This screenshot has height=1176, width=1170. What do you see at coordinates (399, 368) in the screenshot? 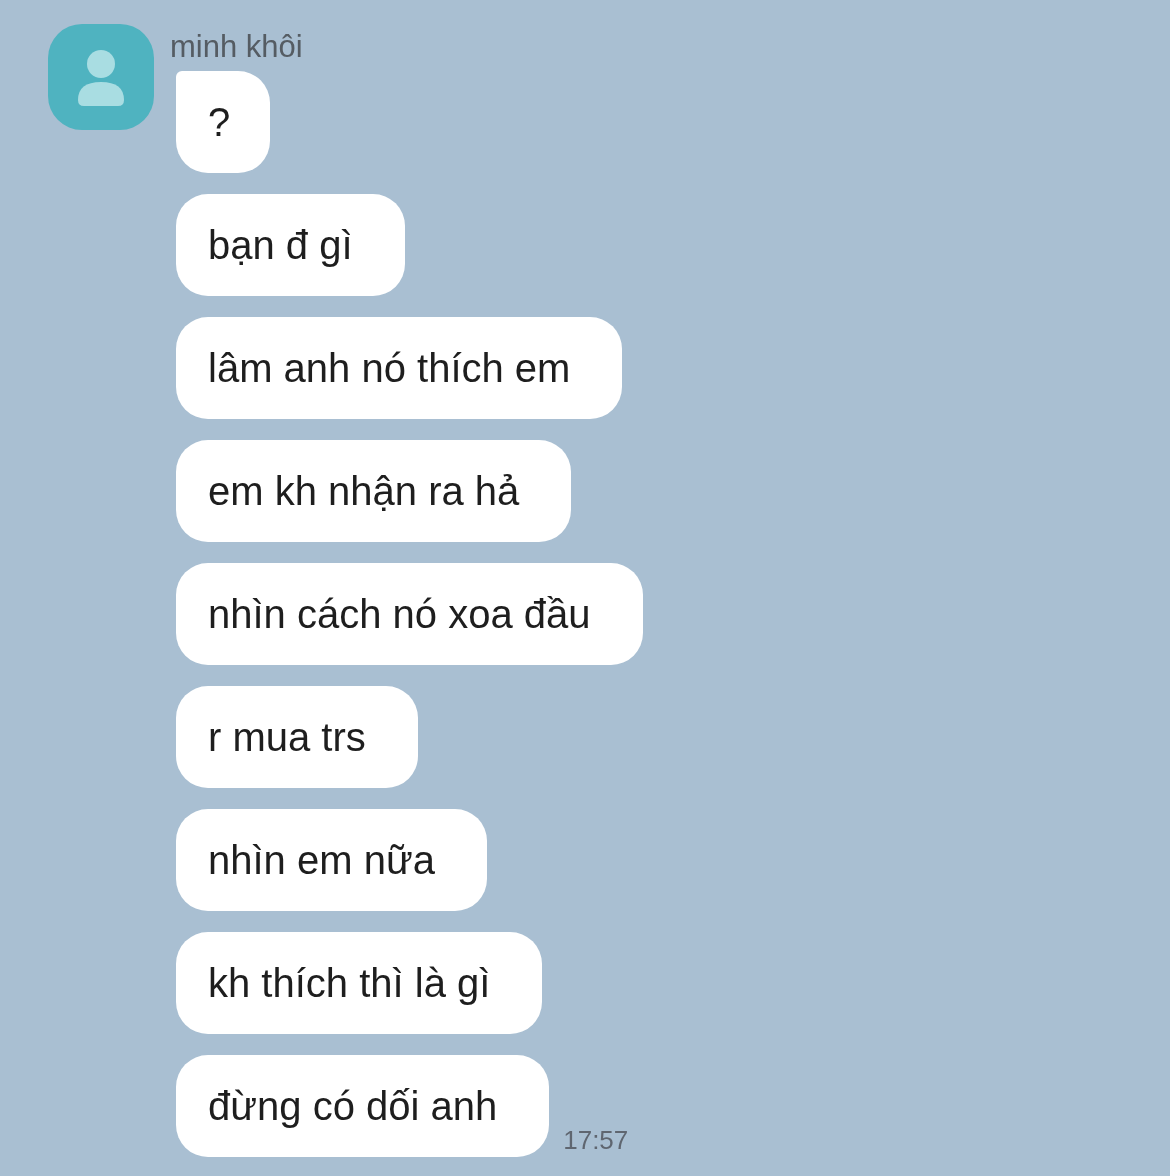
I see `message-bubble: lâm anh nó thích em` at bounding box center [399, 368].